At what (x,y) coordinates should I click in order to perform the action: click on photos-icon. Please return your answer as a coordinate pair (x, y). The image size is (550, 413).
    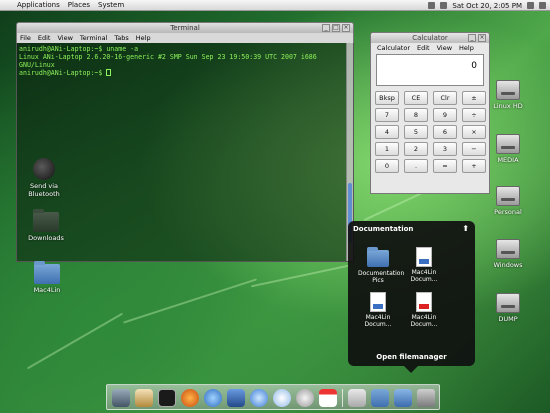
    Looking at the image, I should click on (235, 398).